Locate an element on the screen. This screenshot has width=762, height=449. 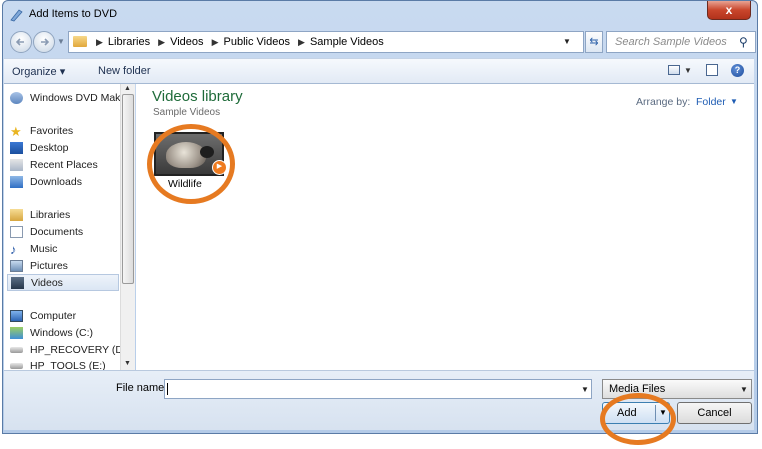
search-placeholder: Search Sample Videos is located at coordinates (671, 42).